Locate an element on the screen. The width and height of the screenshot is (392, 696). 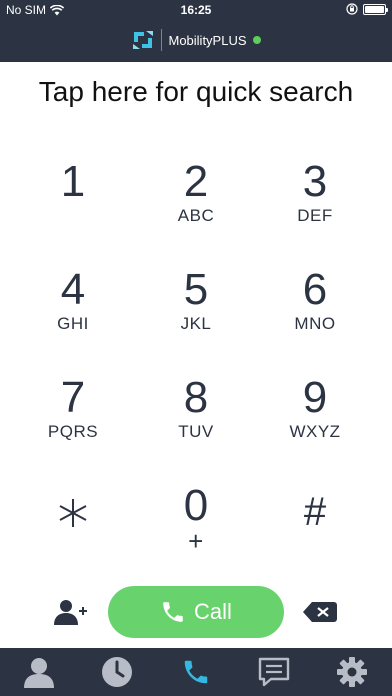
tab-chat is located at coordinates (274, 672).